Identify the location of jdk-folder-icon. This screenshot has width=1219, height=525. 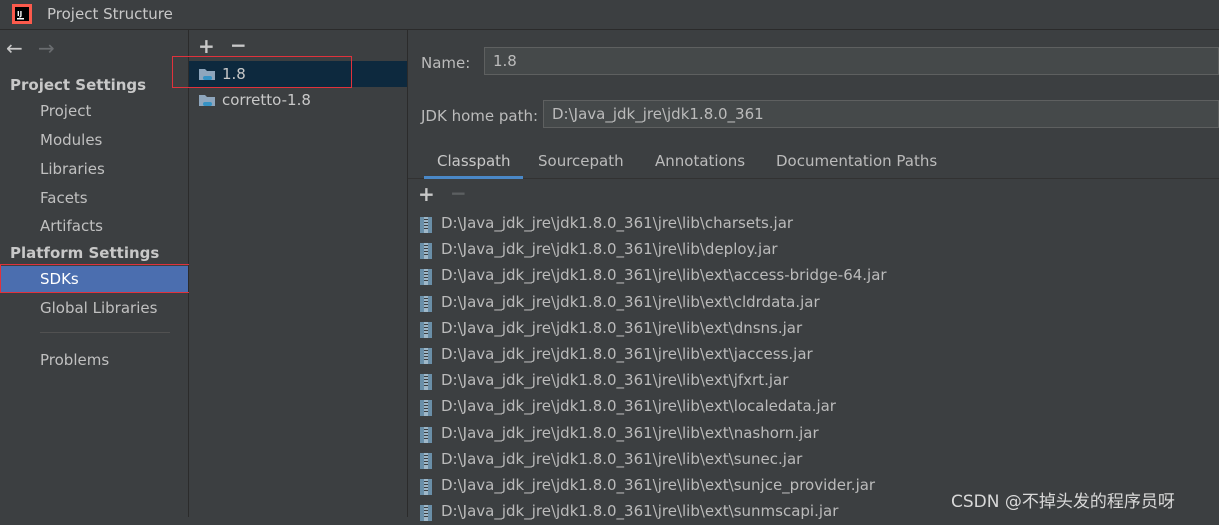
(207, 100).